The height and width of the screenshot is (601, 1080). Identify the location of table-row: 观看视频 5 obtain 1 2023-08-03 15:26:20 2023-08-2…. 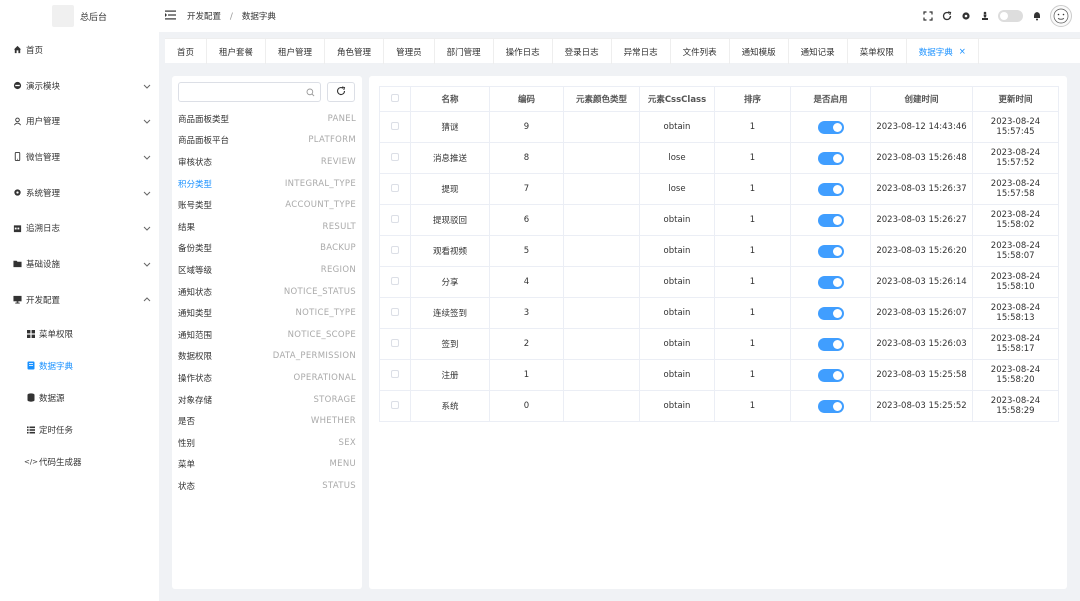
(719, 251).